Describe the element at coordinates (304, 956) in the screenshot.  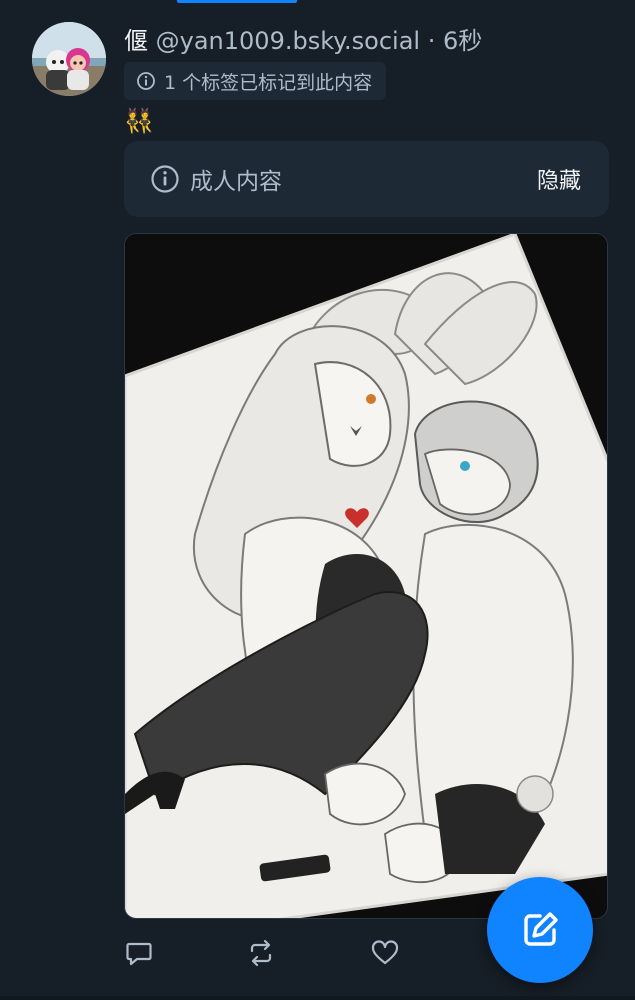
I see `post-actions` at that location.